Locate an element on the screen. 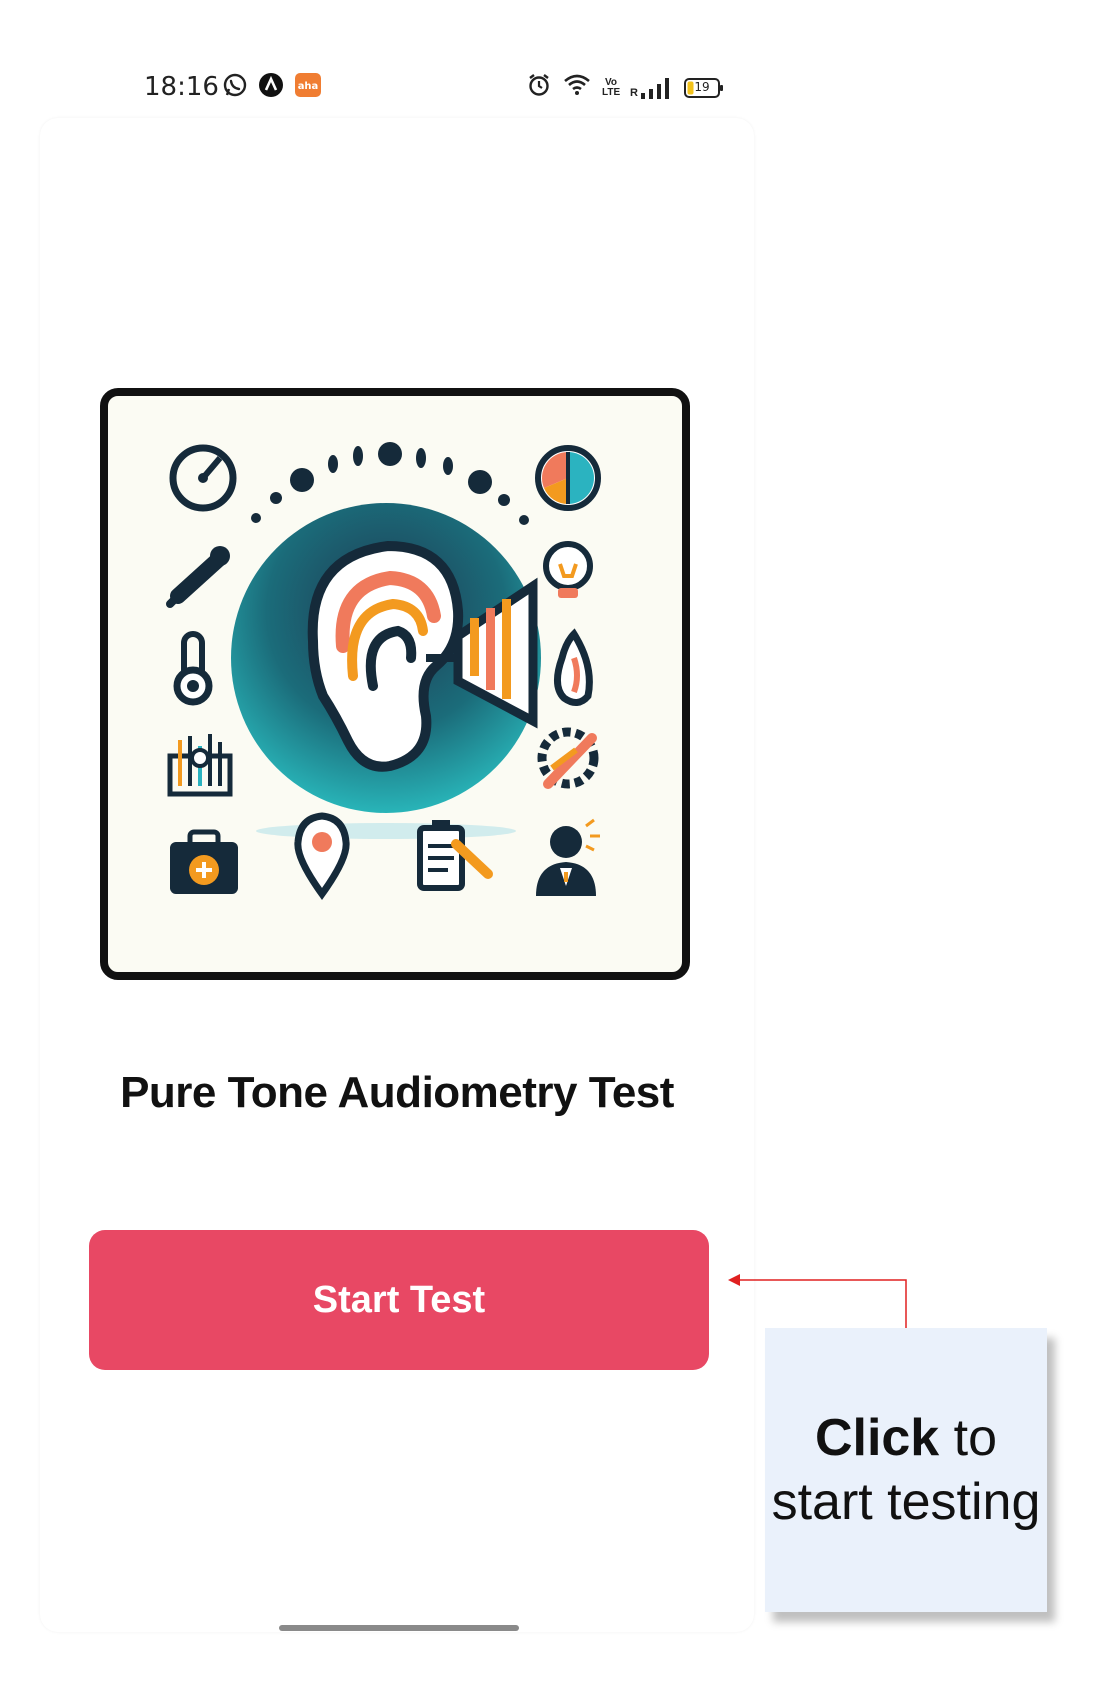 The image size is (1118, 1687). aha-label: aha is located at coordinates (308, 86).